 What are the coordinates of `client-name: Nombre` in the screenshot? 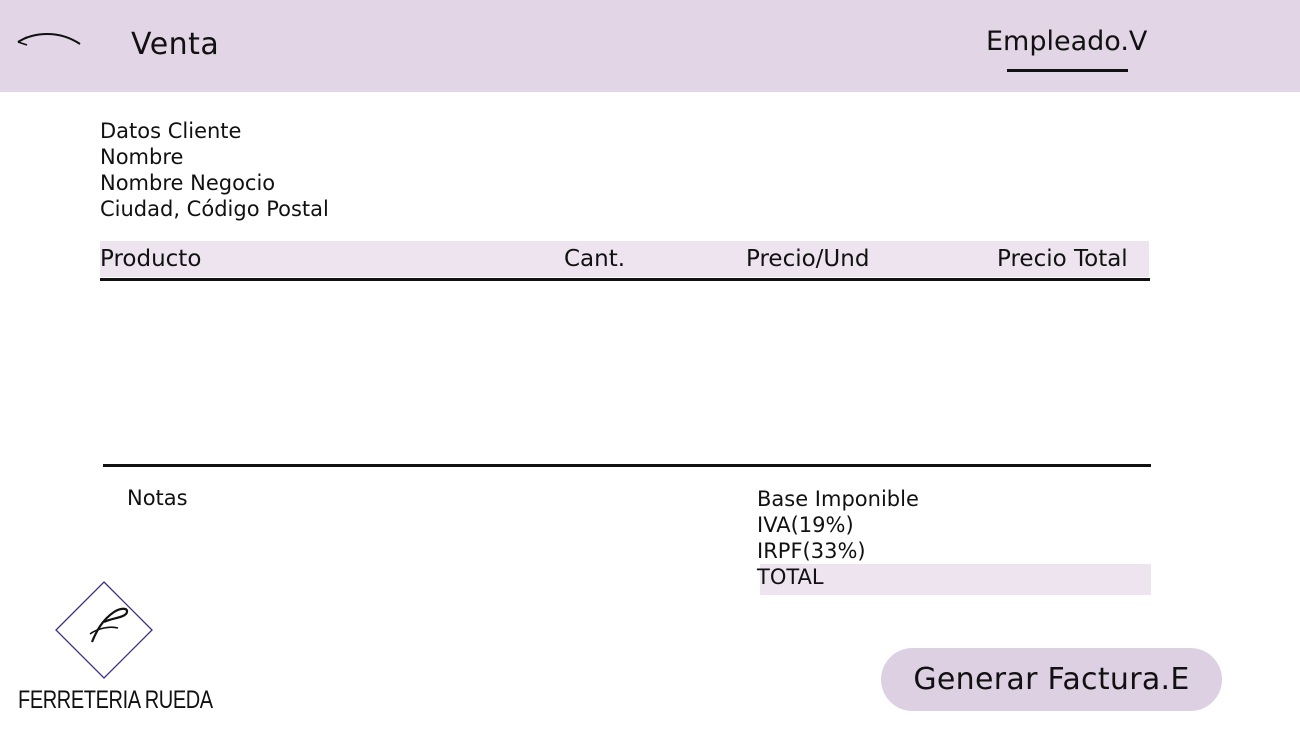 It's located at (142, 157).